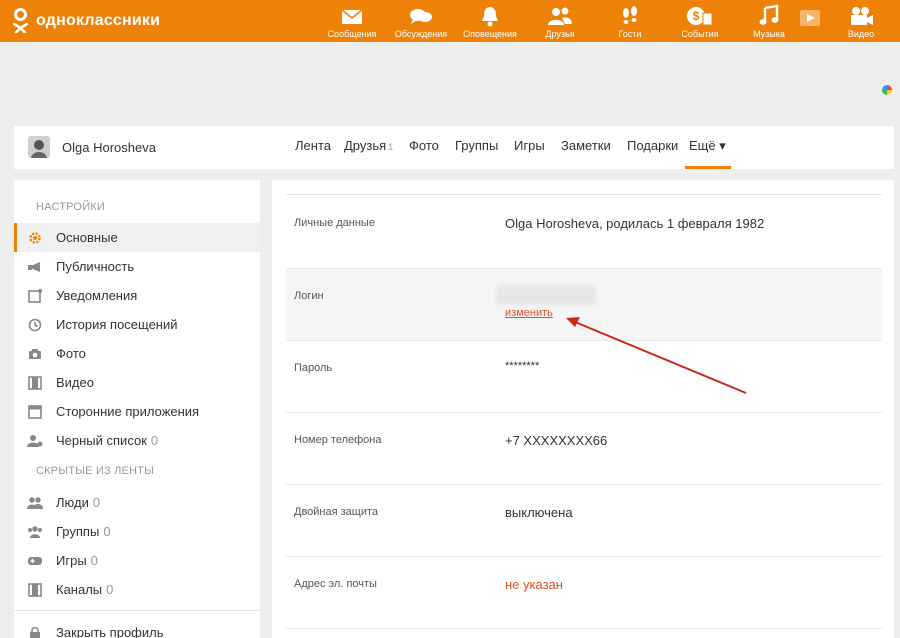  What do you see at coordinates (79, 589) in the screenshot?
I see `sidebar-item-label: Каналы` at bounding box center [79, 589].